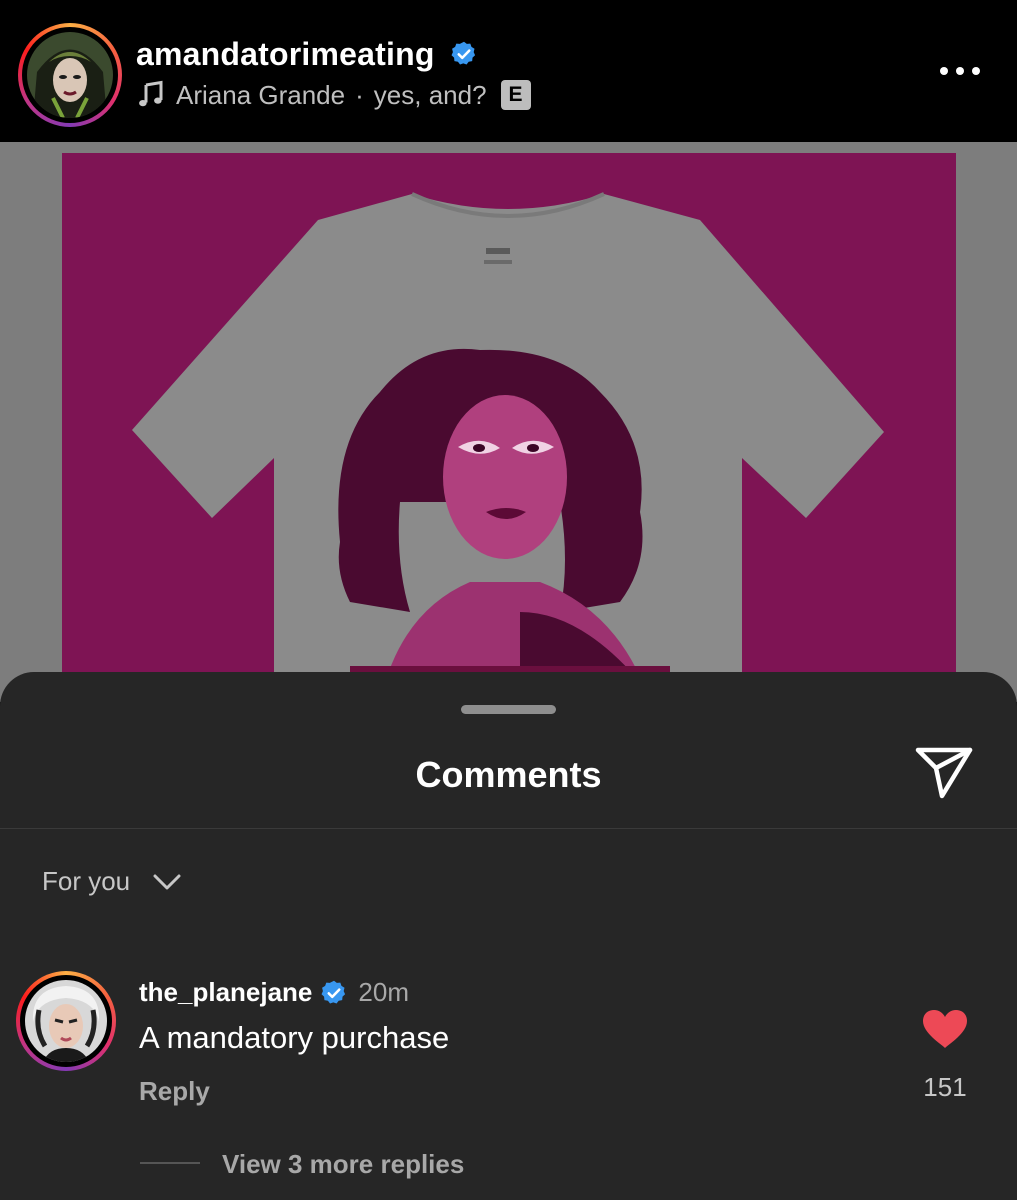 This screenshot has width=1017, height=1200. What do you see at coordinates (508, 828) in the screenshot?
I see `sheet-divider` at bounding box center [508, 828].